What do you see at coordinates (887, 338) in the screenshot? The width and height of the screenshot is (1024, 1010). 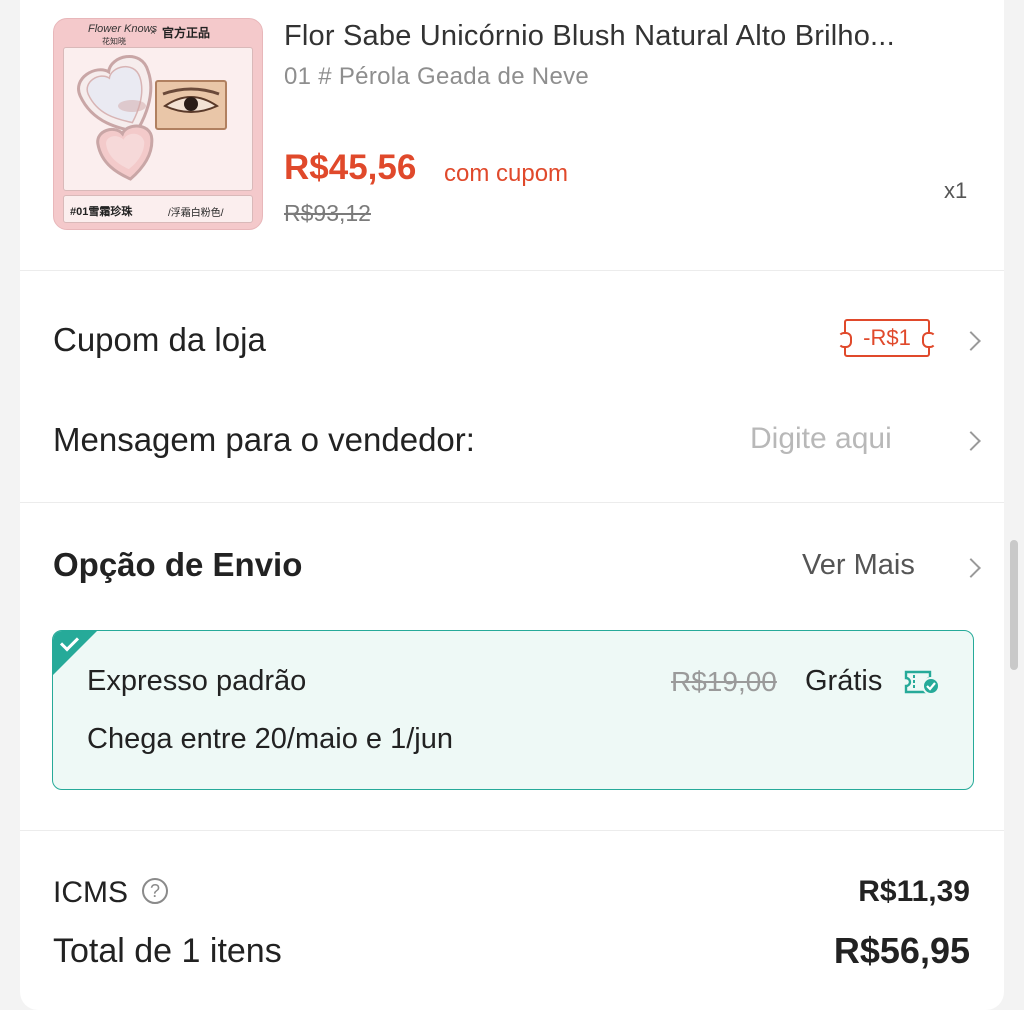 I see `coupon-badge: -R$1` at bounding box center [887, 338].